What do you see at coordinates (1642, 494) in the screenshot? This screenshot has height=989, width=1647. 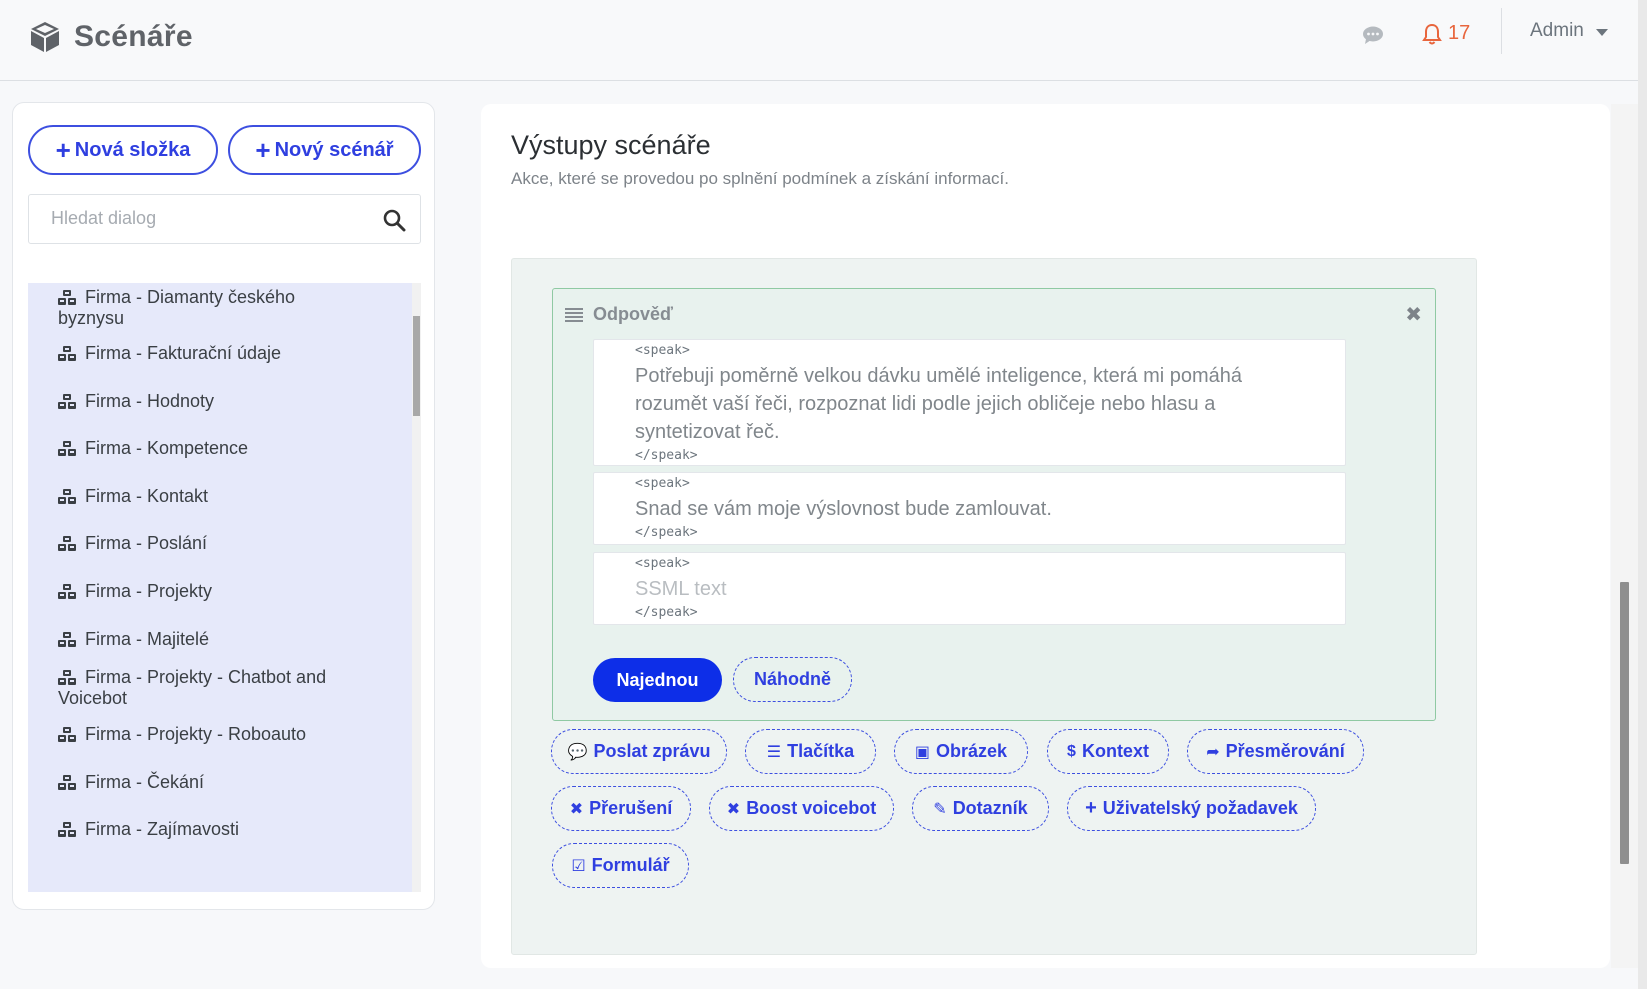 I see `window-edge` at bounding box center [1642, 494].